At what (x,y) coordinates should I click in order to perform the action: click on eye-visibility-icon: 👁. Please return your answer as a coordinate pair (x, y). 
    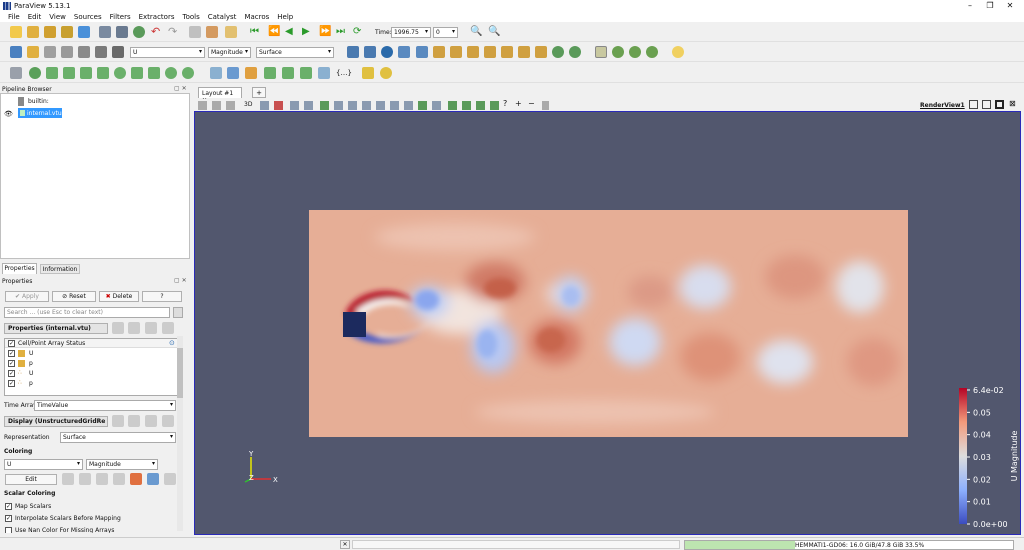
    Looking at the image, I should click on (8, 114).